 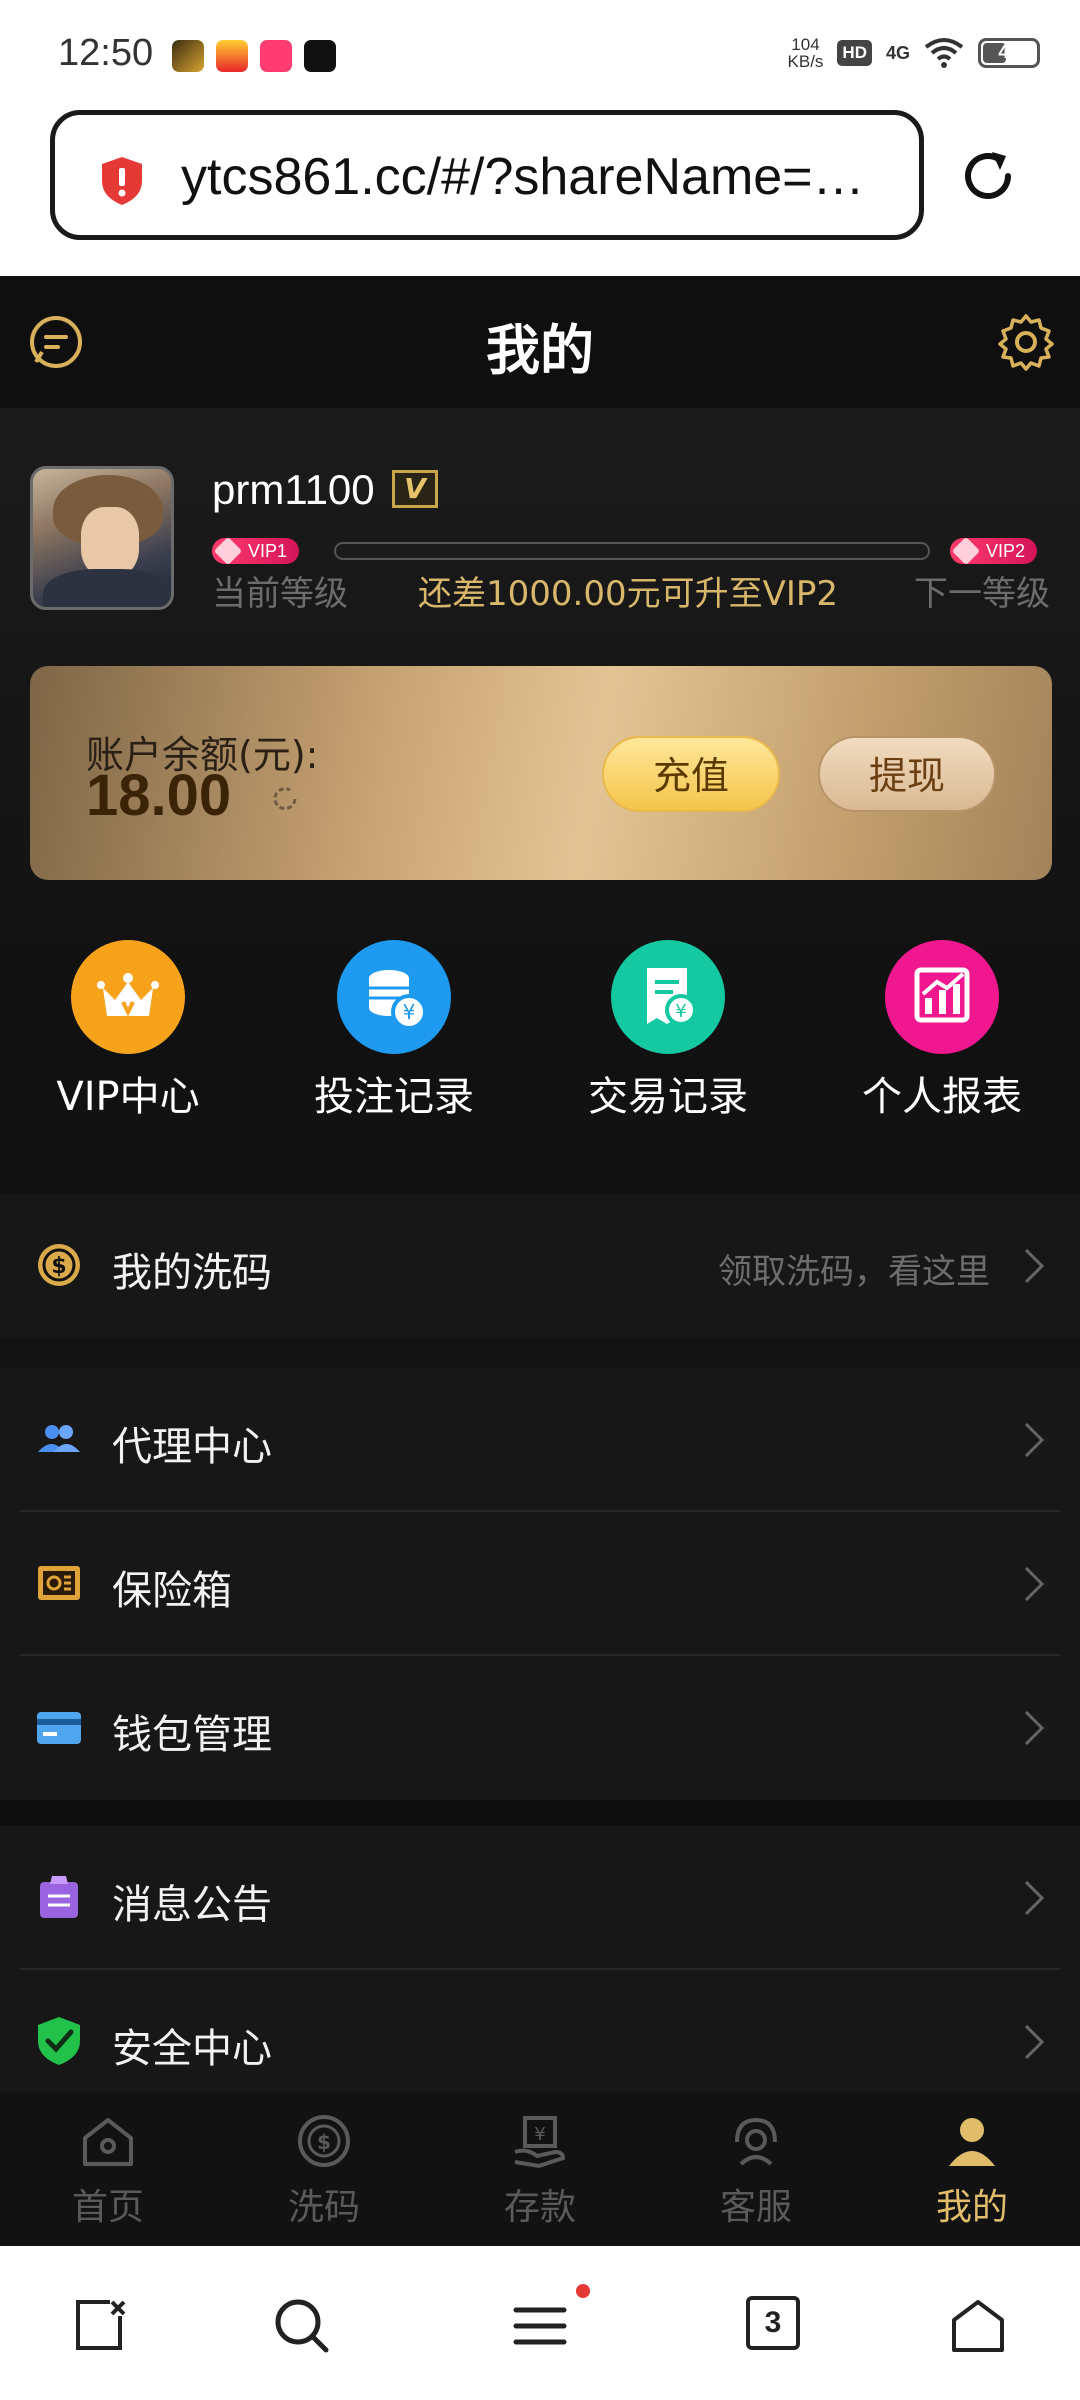 What do you see at coordinates (907, 774) in the screenshot?
I see `withdraw-button: 提现` at bounding box center [907, 774].